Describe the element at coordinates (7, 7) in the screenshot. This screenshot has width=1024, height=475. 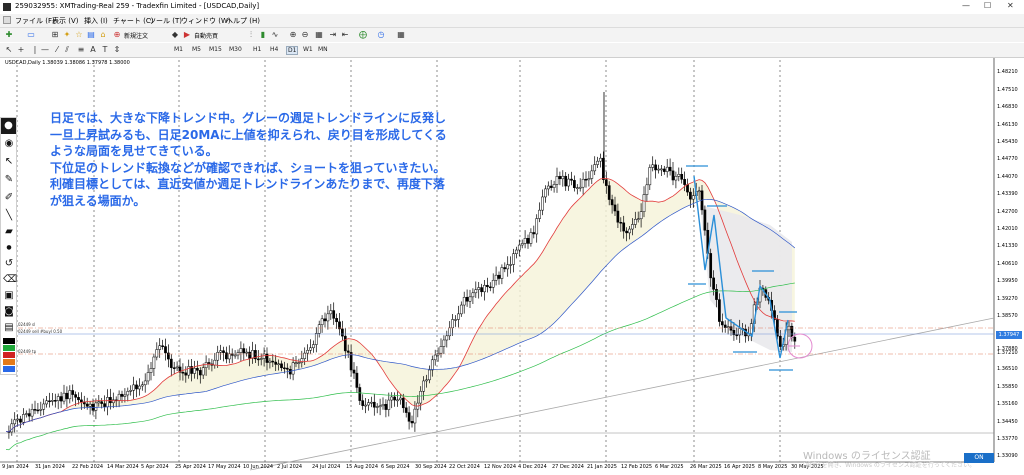
I see `app-icon` at that location.